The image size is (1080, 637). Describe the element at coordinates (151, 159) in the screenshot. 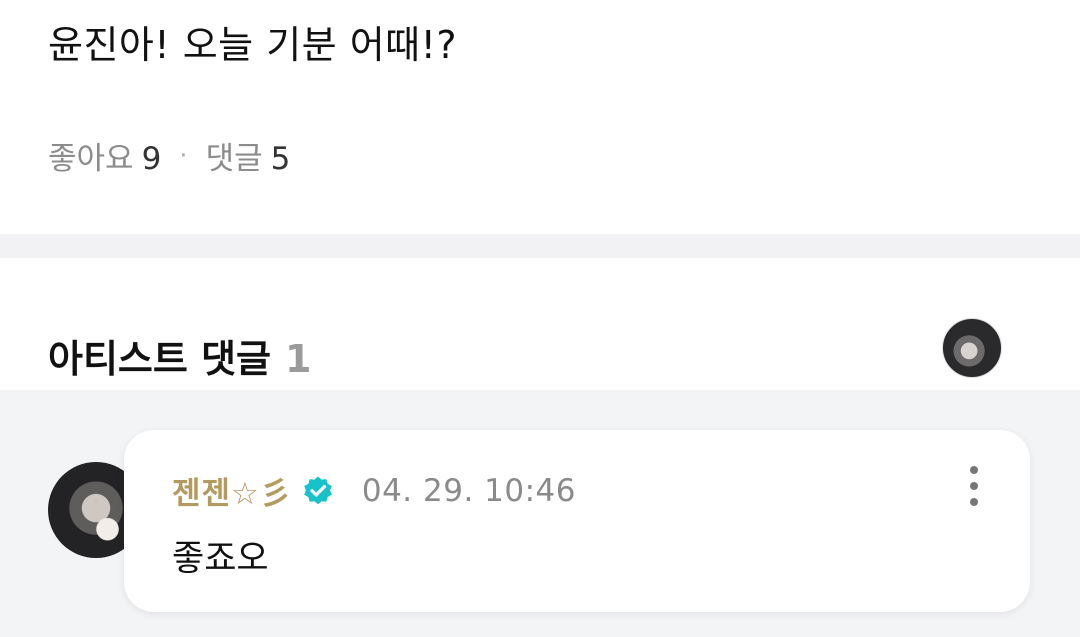

I see `likes-count: 9` at that location.